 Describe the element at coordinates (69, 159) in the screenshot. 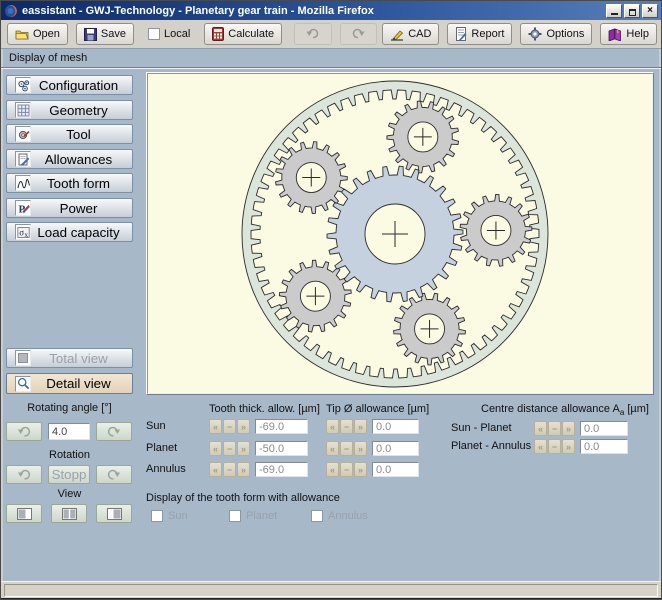

I see `sidebar-item-allowances: Allowances` at that location.